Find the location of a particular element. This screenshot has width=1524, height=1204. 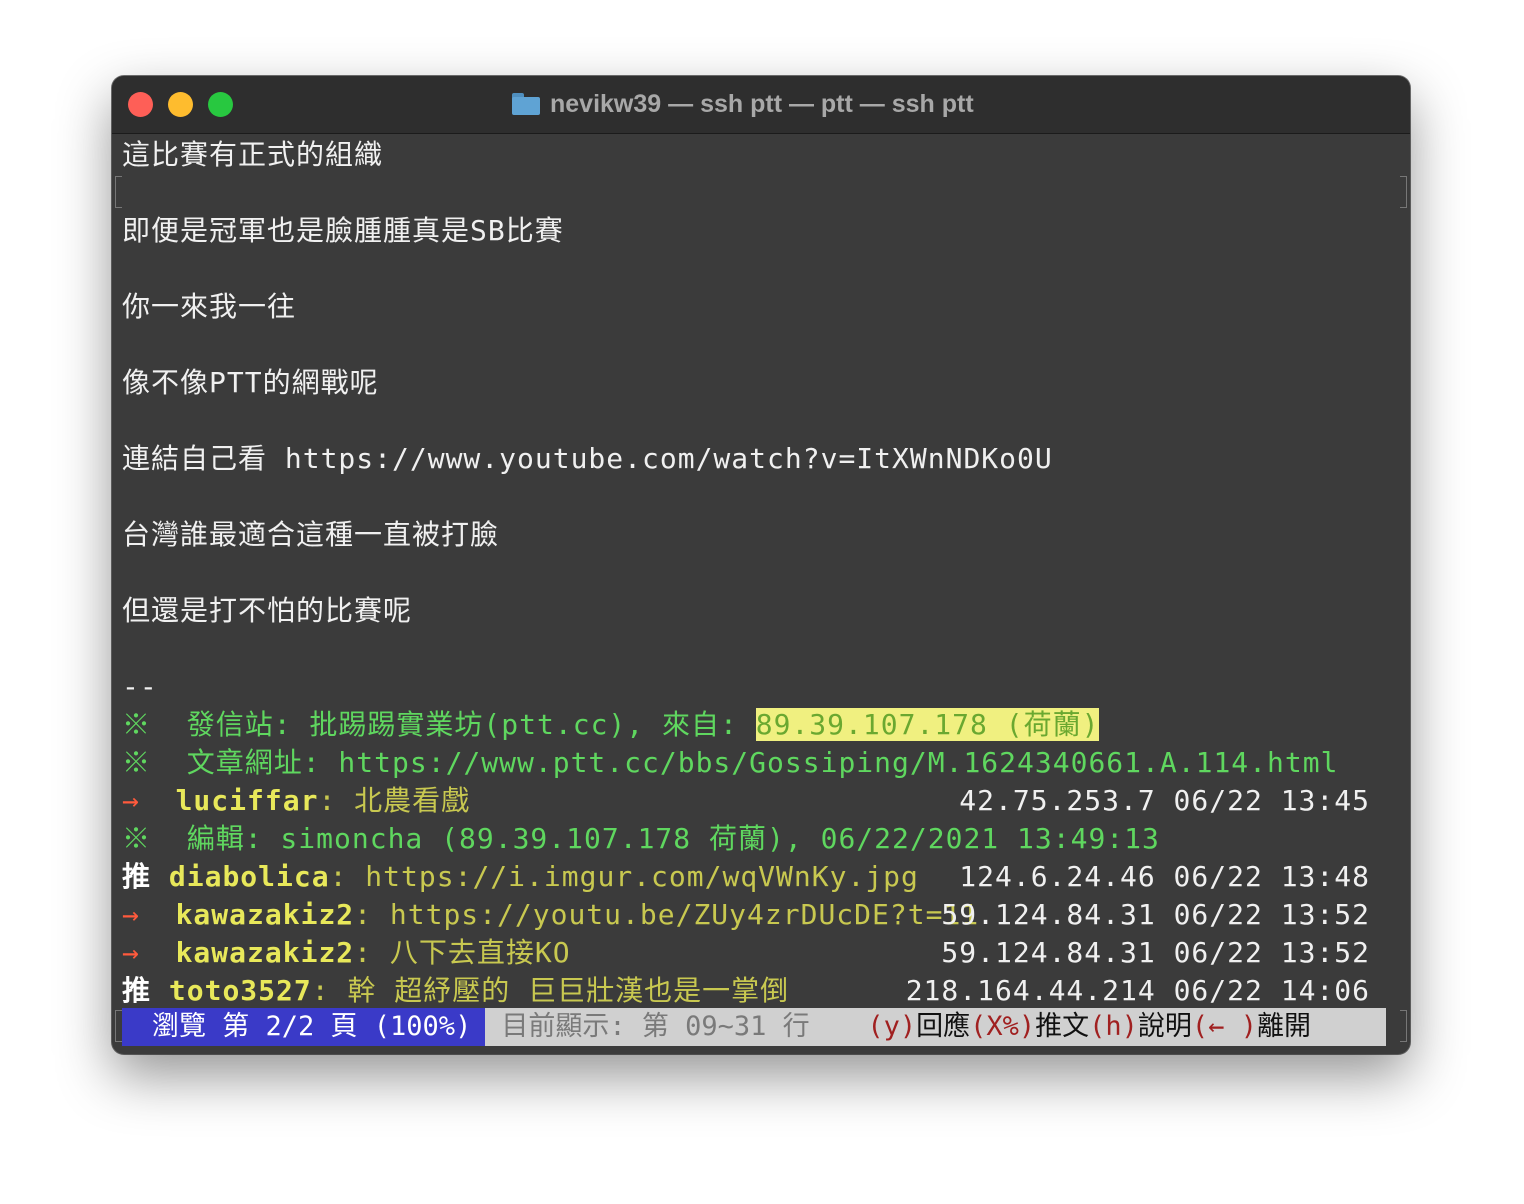

window-title-text: nevikw39 — ssh ptt — ptt — ssh ptt is located at coordinates (762, 103).